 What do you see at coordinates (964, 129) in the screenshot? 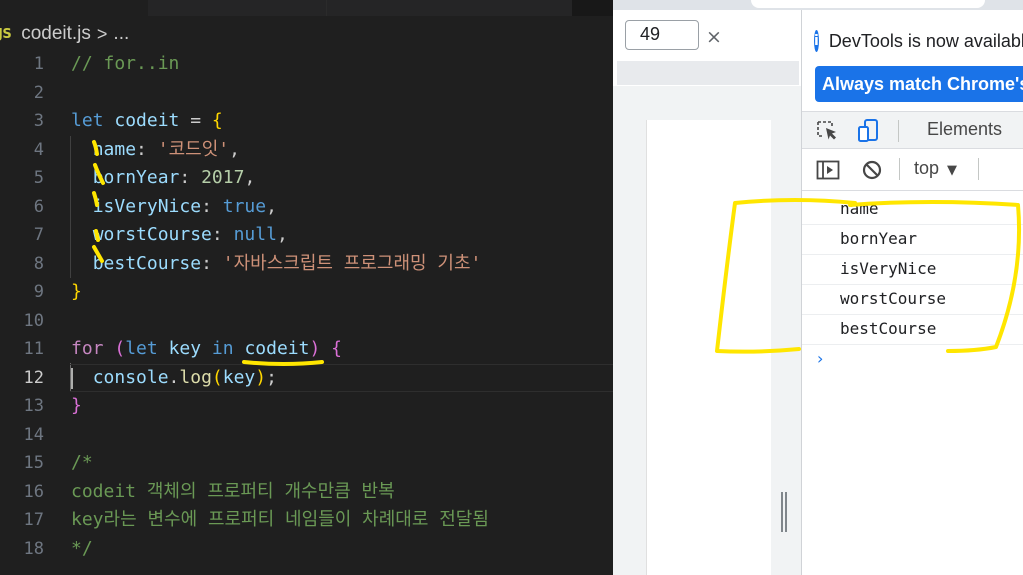
I see `tab-elements: Elements` at bounding box center [964, 129].